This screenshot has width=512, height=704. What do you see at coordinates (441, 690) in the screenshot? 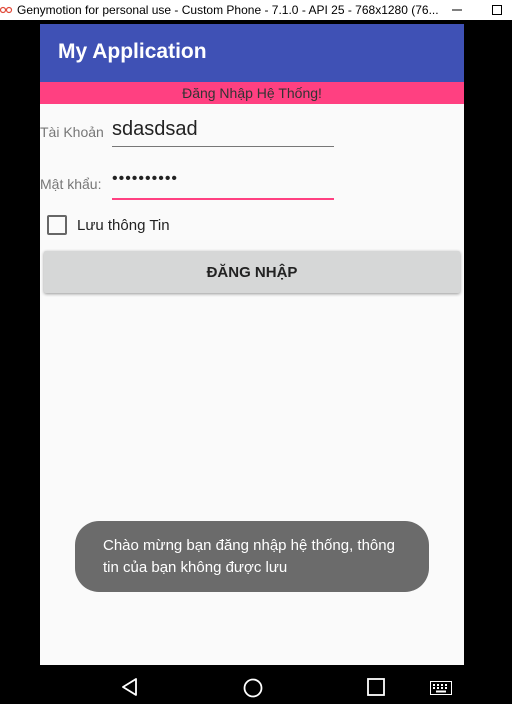
I see `keyboard-icon` at bounding box center [441, 690].